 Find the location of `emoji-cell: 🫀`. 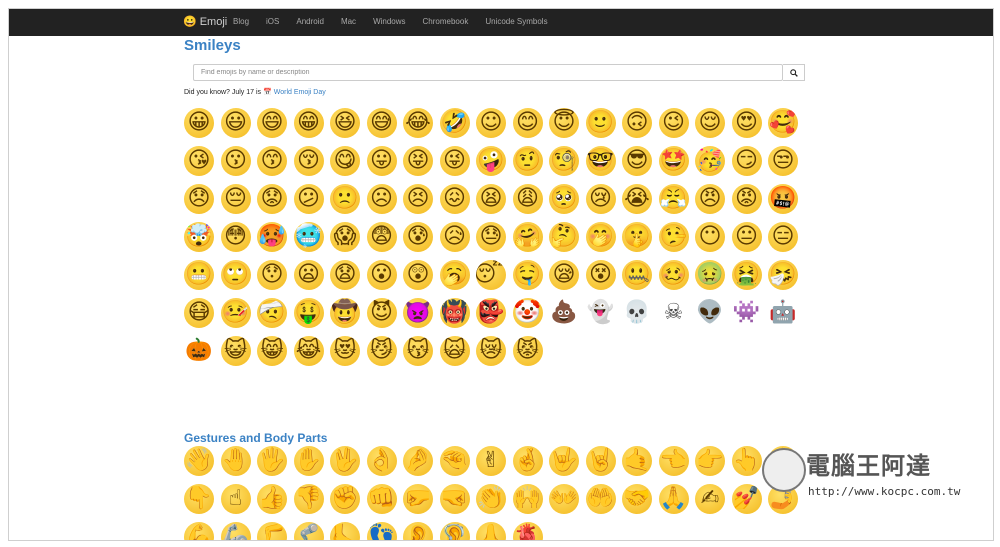

emoji-cell: 🫀 is located at coordinates (527, 531).